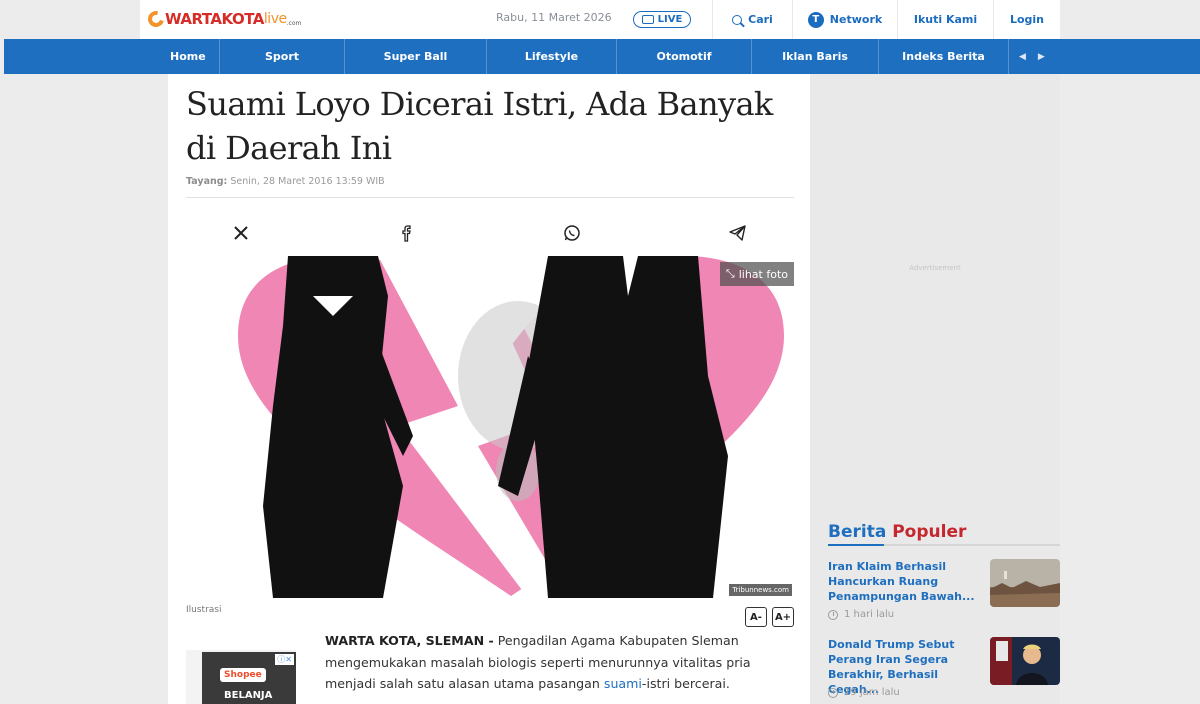 Image resolution: width=1200 pixels, height=704 pixels. What do you see at coordinates (760, 590) in the screenshot?
I see `photo-credit: Tribunnews.com` at bounding box center [760, 590].